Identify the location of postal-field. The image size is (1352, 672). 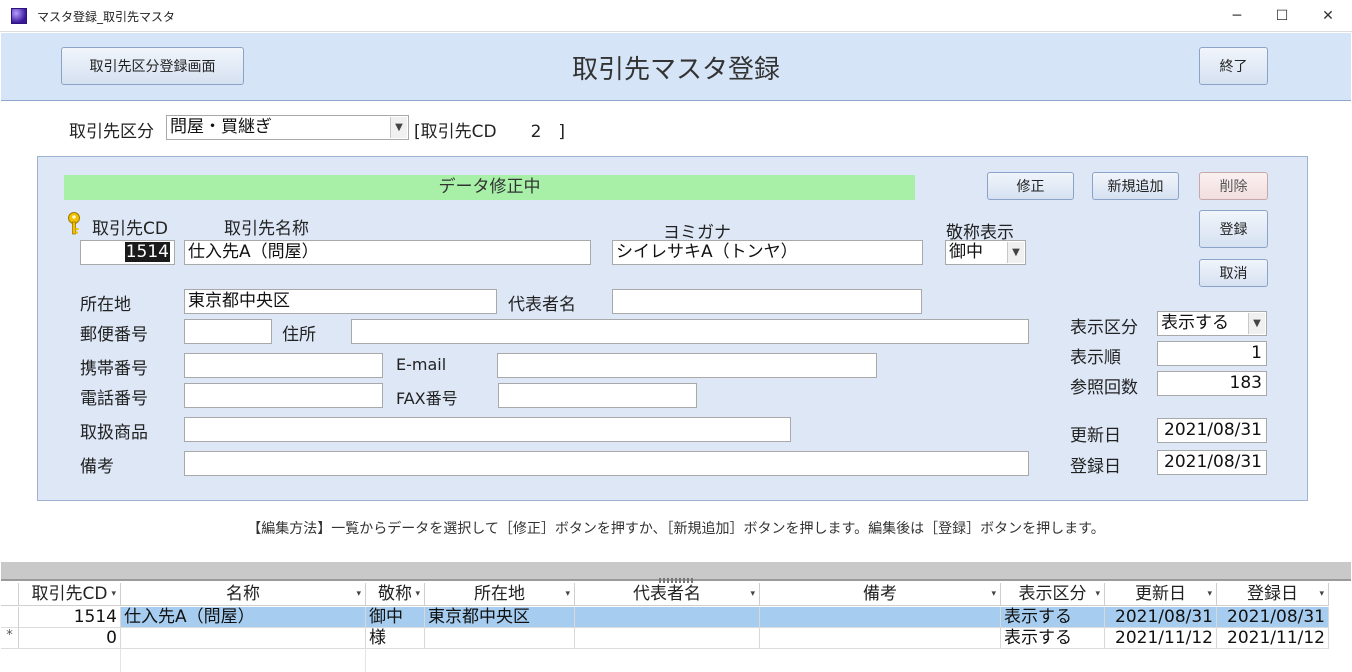
(228, 331).